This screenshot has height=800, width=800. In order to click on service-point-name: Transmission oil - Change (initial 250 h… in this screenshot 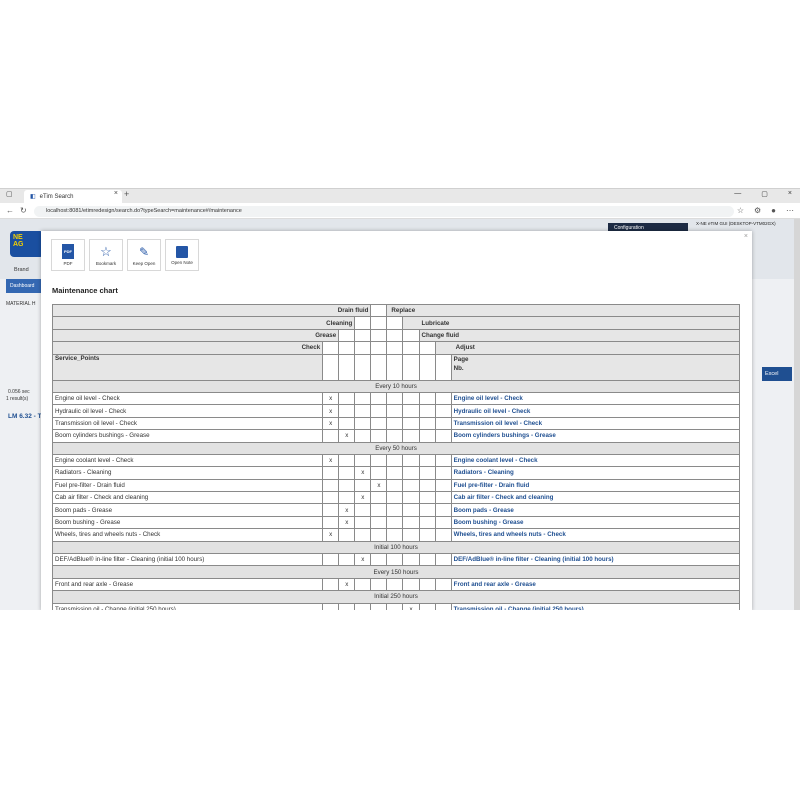, I will do `click(187, 606)`.